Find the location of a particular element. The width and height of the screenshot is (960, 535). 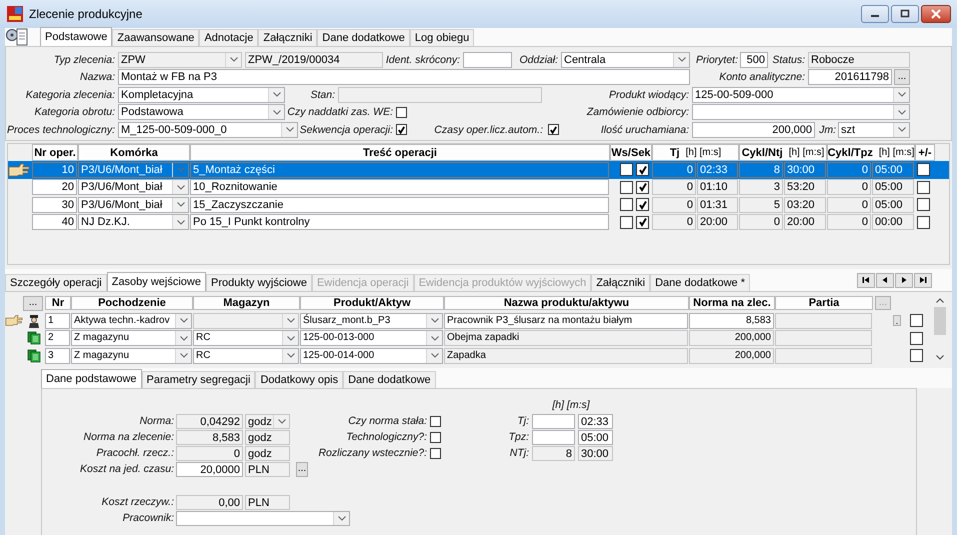

input-field: 02:33 is located at coordinates (595, 421).